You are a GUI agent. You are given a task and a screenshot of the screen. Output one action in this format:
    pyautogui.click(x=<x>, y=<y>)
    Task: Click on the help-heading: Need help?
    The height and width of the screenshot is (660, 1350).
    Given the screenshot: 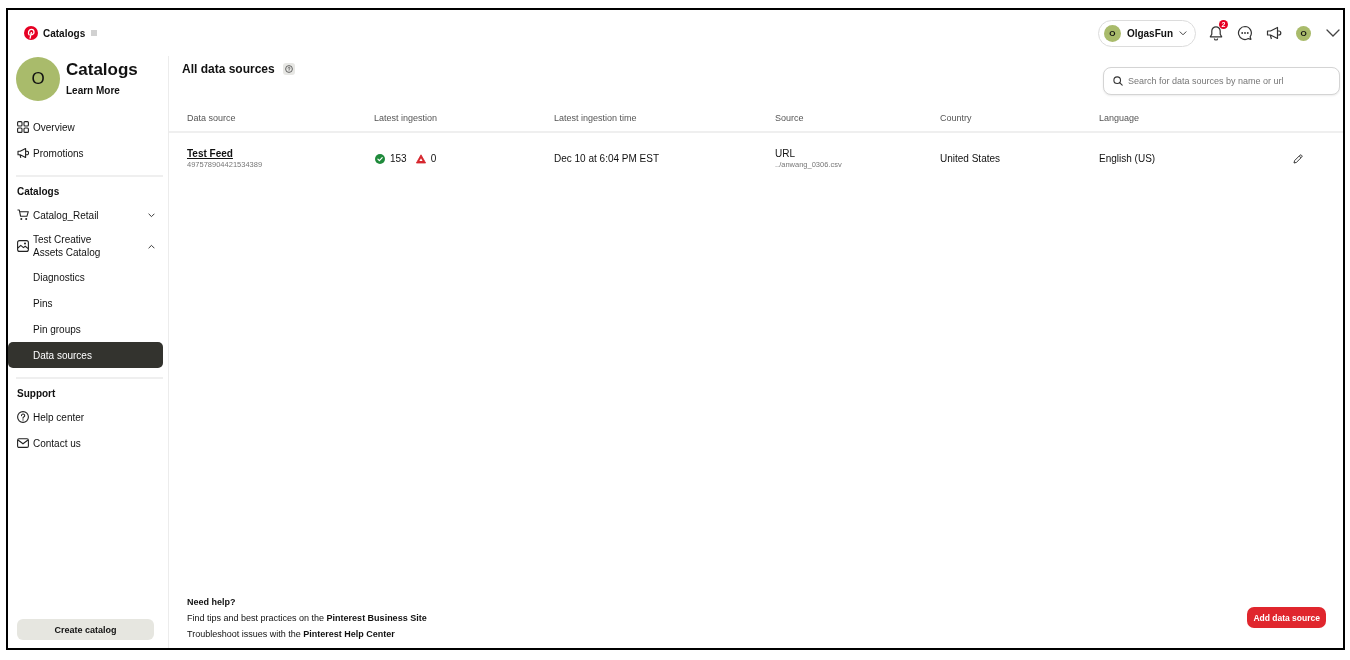 What is the action you would take?
    pyautogui.click(x=212, y=602)
    